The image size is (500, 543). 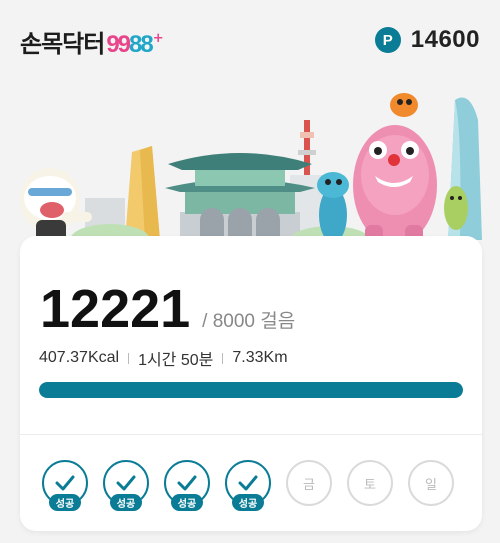 What do you see at coordinates (118, 44) in the screenshot?
I see `logo-number-99: 99` at bounding box center [118, 44].